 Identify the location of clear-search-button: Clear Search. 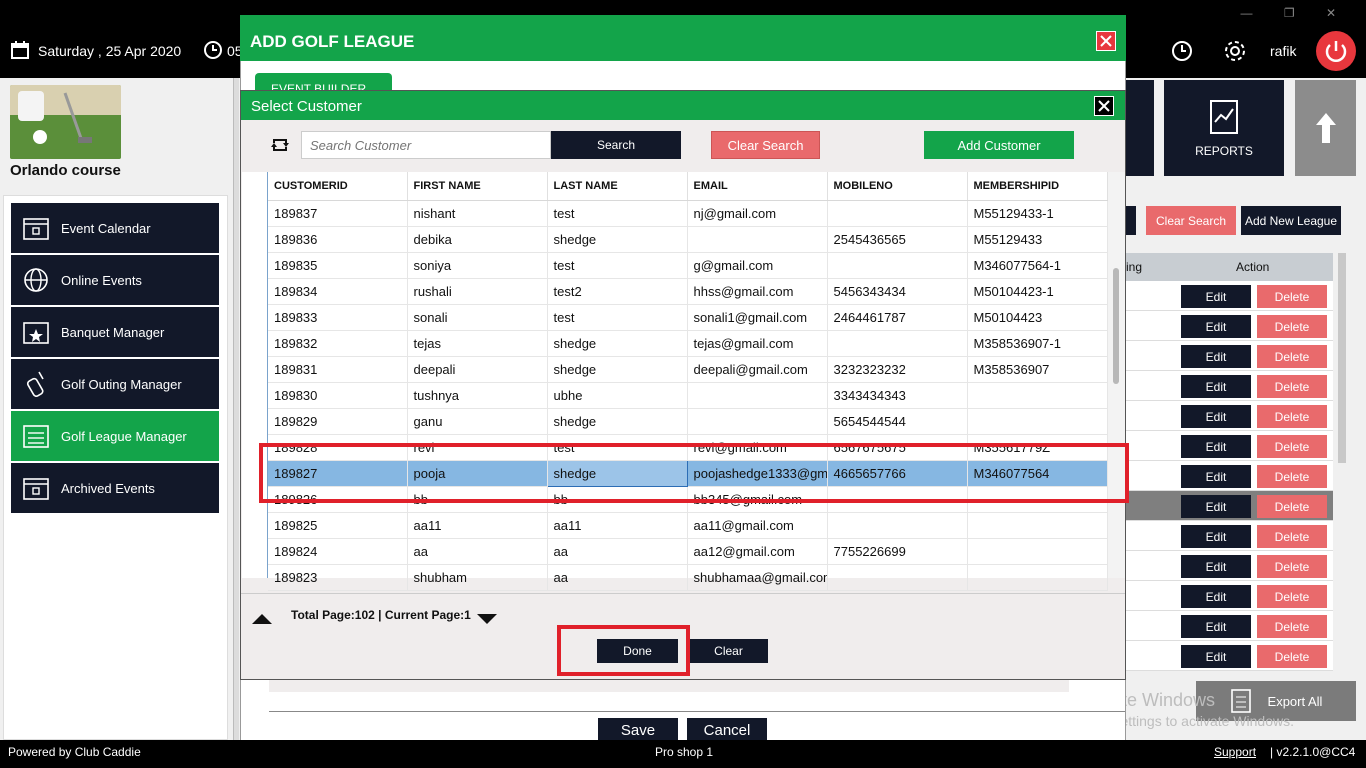
(765, 145).